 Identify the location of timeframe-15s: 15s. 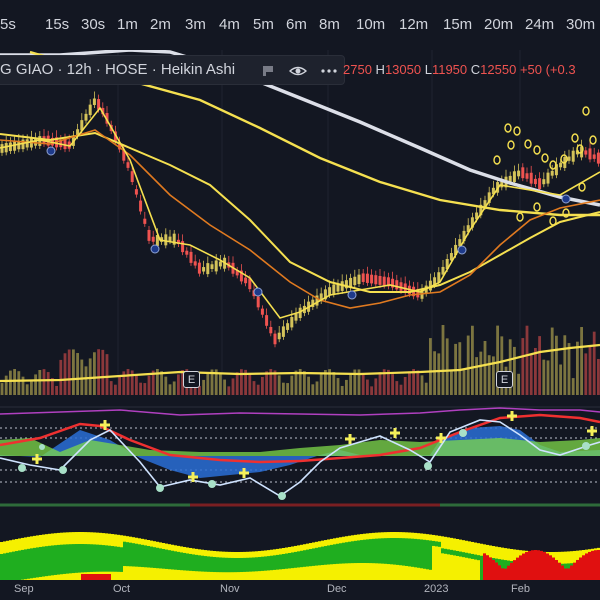
(57, 24).